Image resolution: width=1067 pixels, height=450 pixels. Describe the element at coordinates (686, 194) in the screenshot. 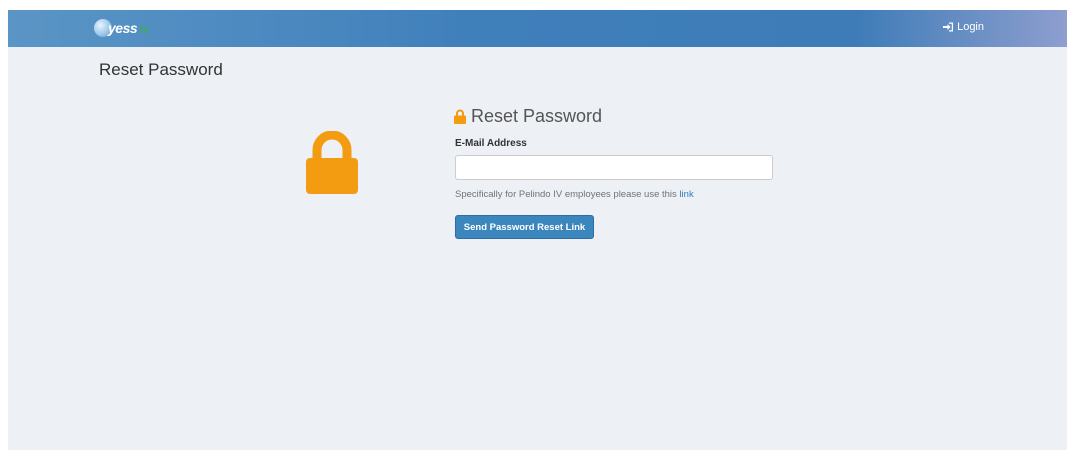

I see `employee-link: link` at that location.